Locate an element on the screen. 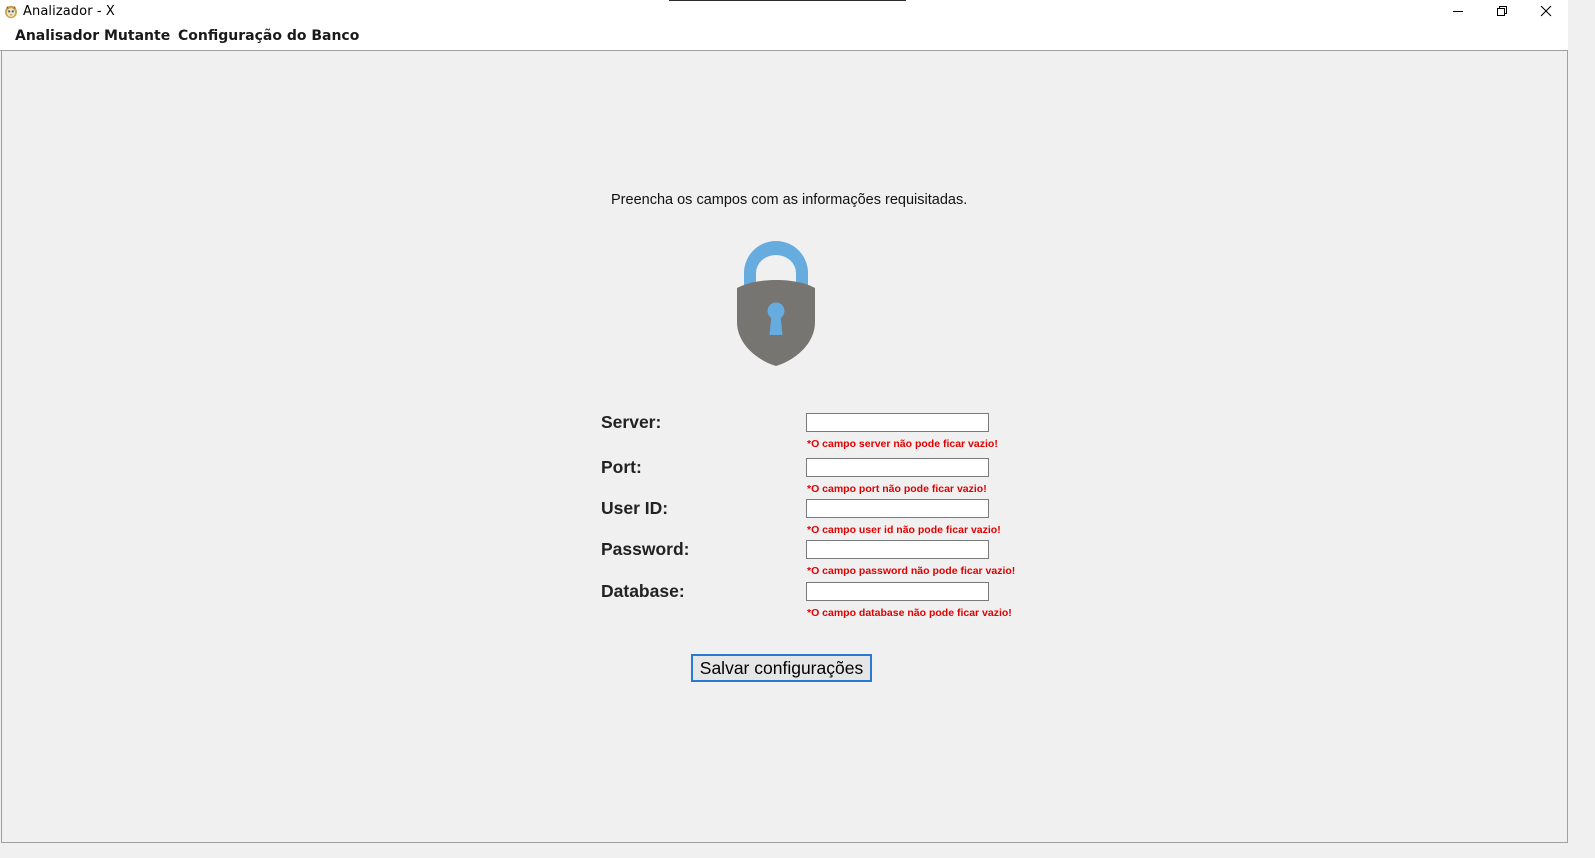  app-logo-icon is located at coordinates (11, 11).